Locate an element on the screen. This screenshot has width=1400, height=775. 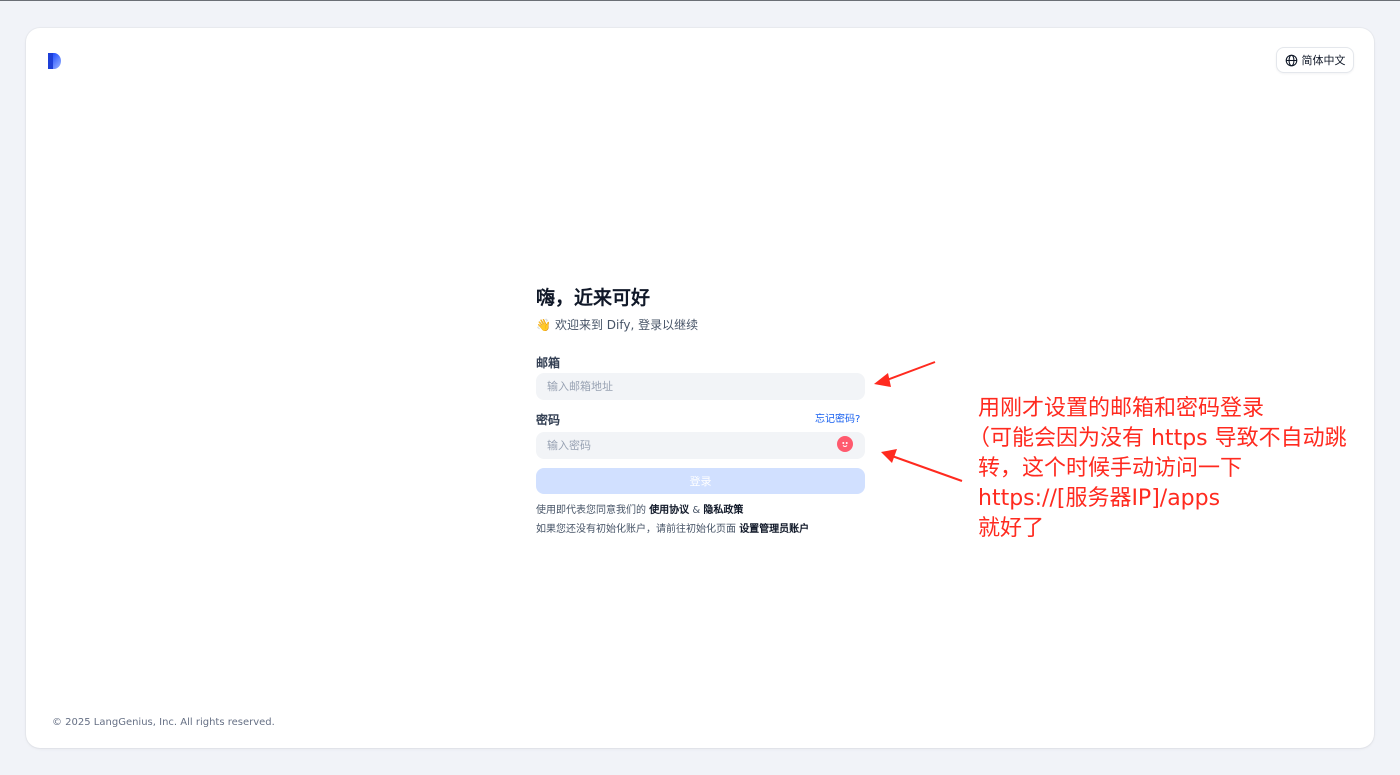
setup-prefix: 如果您还没有初始化账户，请前往初始化页面 is located at coordinates (636, 529).